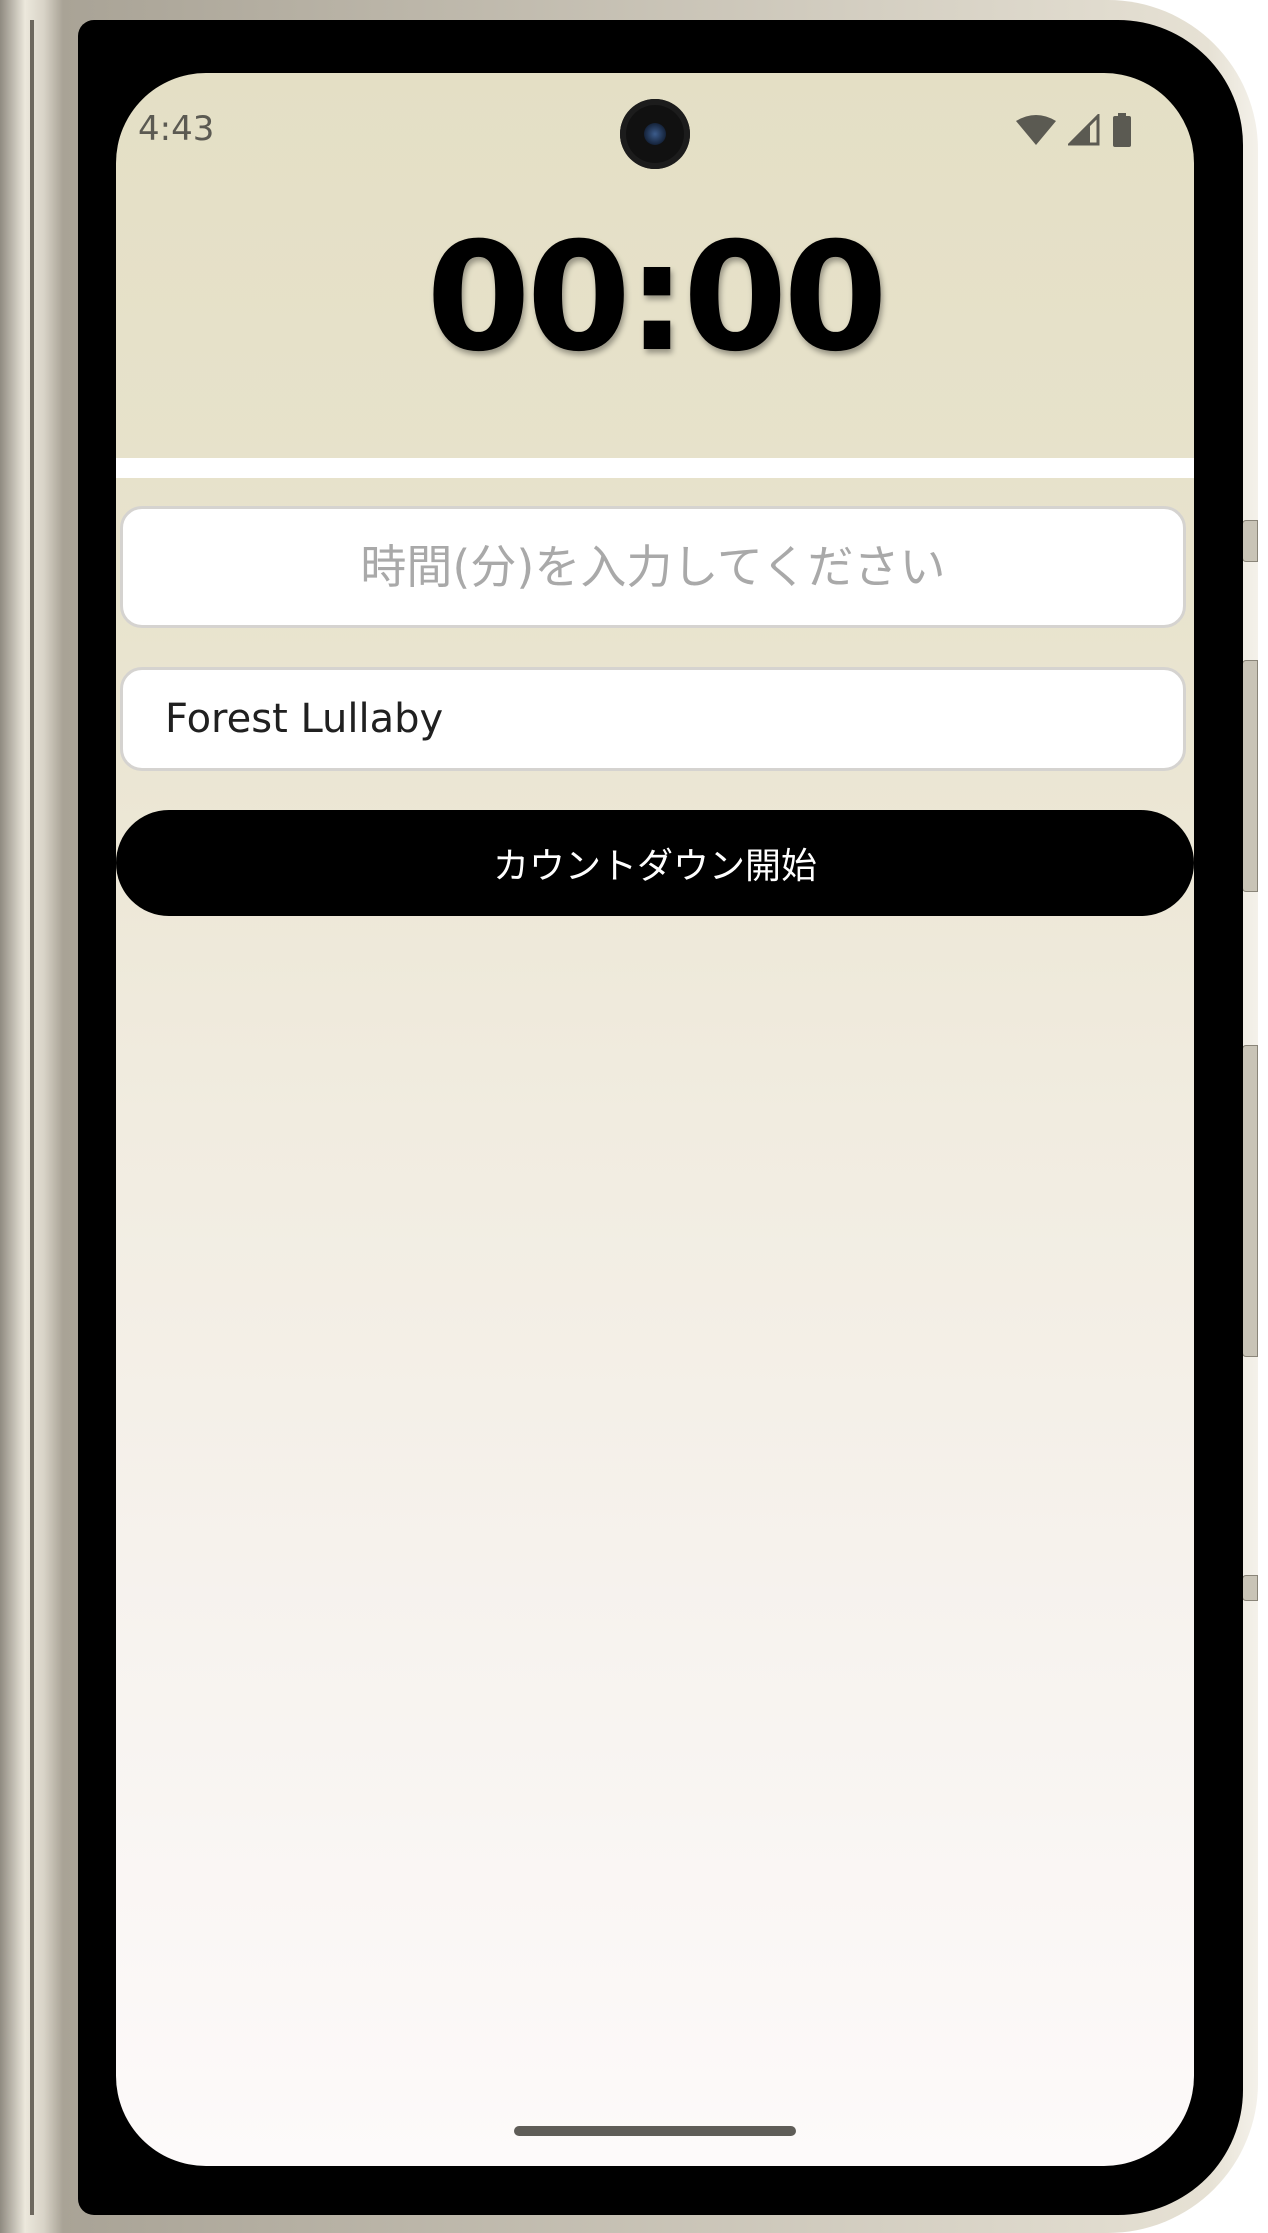 The image size is (1268, 2233). Describe the element at coordinates (654, 866) in the screenshot. I see `start-countdown-label: カウントダウン開始` at that location.